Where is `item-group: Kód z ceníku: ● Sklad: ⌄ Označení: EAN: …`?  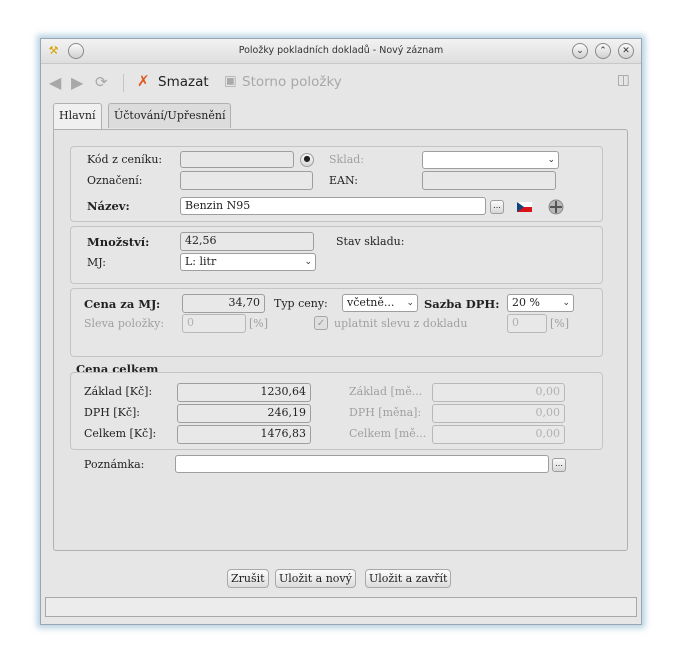
item-group: Kód z ceníku: ● Sklad: ⌄ Označení: EAN: … is located at coordinates (336, 184).